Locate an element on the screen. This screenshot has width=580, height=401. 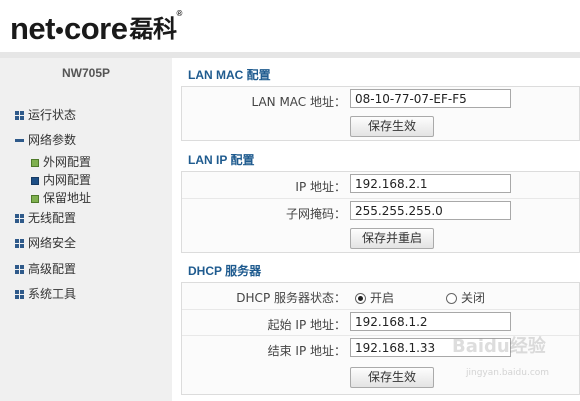
radio-unchecked-icon is located at coordinates (451, 298).